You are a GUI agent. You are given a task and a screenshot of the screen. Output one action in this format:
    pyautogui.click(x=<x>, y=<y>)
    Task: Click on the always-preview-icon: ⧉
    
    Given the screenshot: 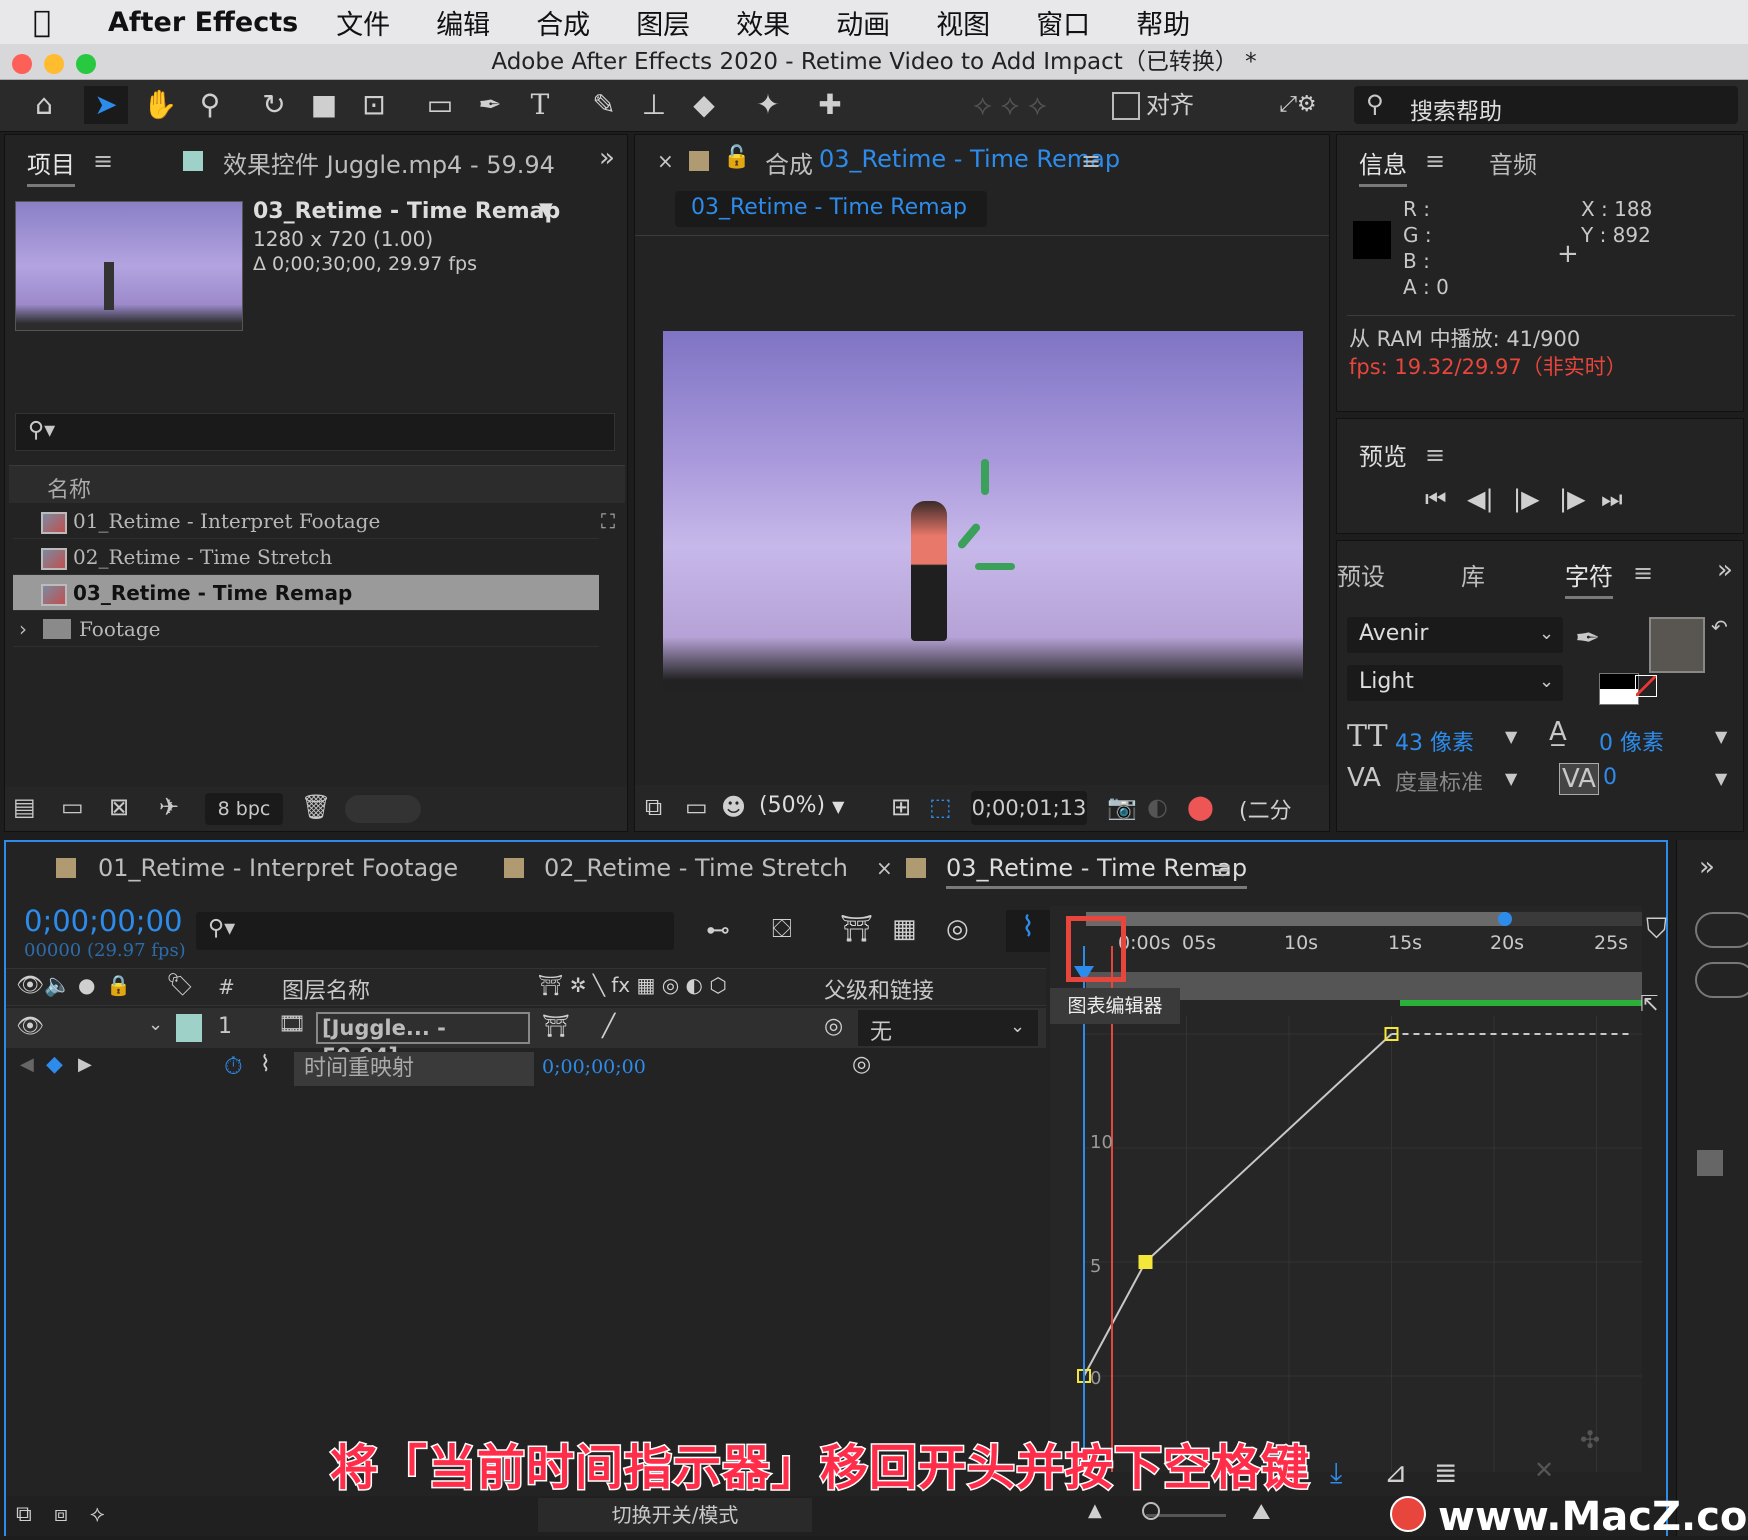 What is the action you would take?
    pyautogui.click(x=653, y=807)
    